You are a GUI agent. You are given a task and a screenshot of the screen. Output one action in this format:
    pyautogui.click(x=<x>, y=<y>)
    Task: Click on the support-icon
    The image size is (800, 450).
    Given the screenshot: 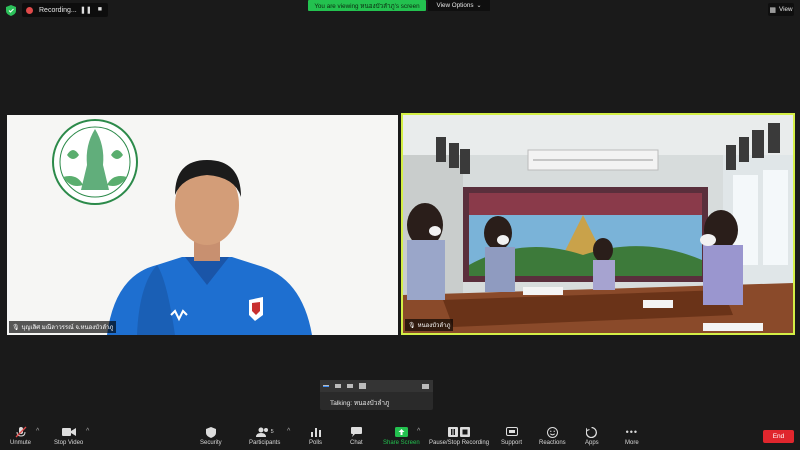 What is the action you would take?
    pyautogui.click(x=511, y=432)
    